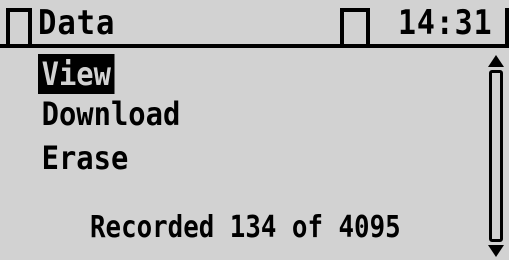  I want to click on scroll-up-arrow-icon, so click(496, 61).